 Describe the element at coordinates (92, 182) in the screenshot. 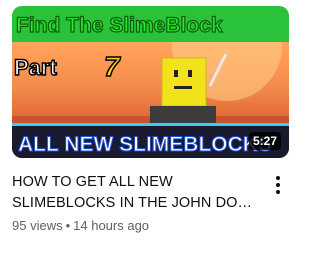

I see `video-title-line-1: HOW TO GET ALL NEW` at that location.